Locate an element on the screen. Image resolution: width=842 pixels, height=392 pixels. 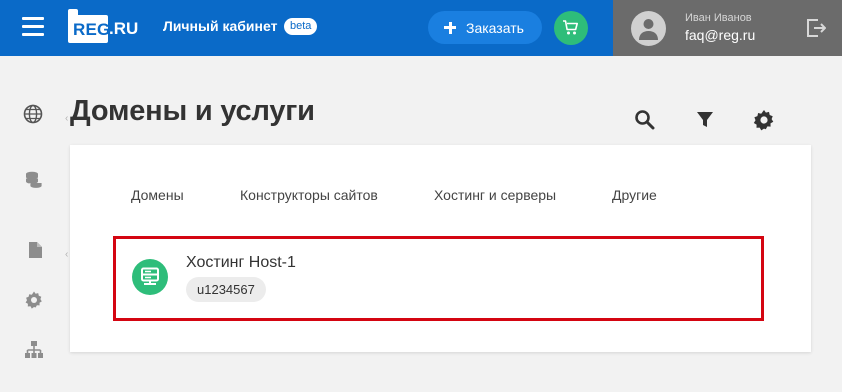
database-icon is located at coordinates (34, 180).